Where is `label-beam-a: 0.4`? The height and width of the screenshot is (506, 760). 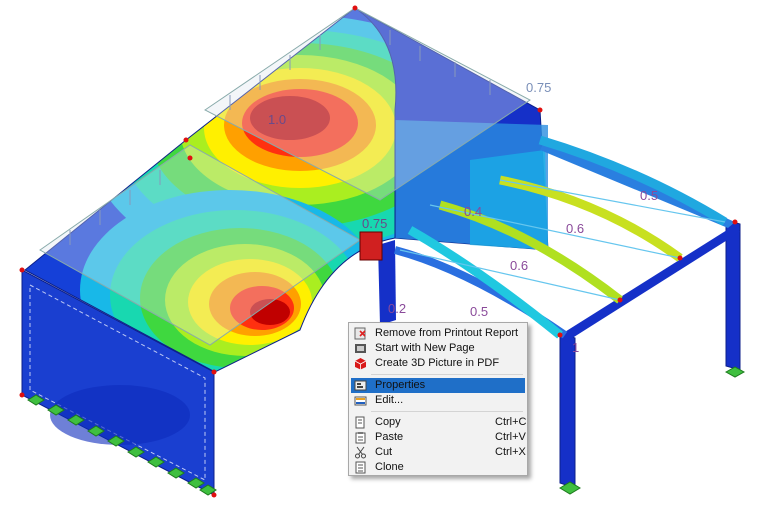 label-beam-a: 0.4 is located at coordinates (473, 211).